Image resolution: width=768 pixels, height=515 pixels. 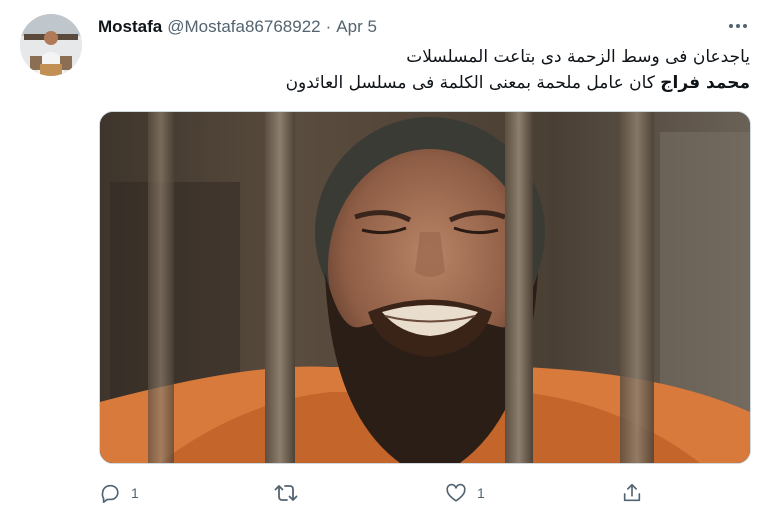 I want to click on avatar-image, so click(x=51, y=45).